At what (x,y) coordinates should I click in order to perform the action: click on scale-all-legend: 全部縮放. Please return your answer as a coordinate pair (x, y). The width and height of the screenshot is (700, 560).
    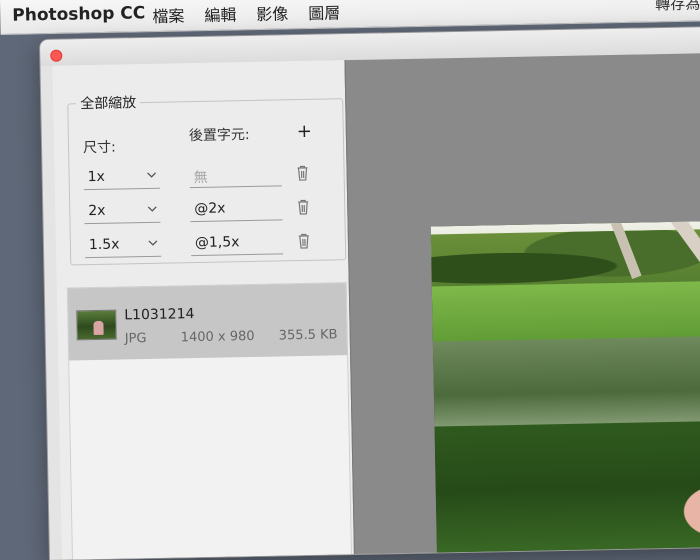
    Looking at the image, I should click on (108, 104).